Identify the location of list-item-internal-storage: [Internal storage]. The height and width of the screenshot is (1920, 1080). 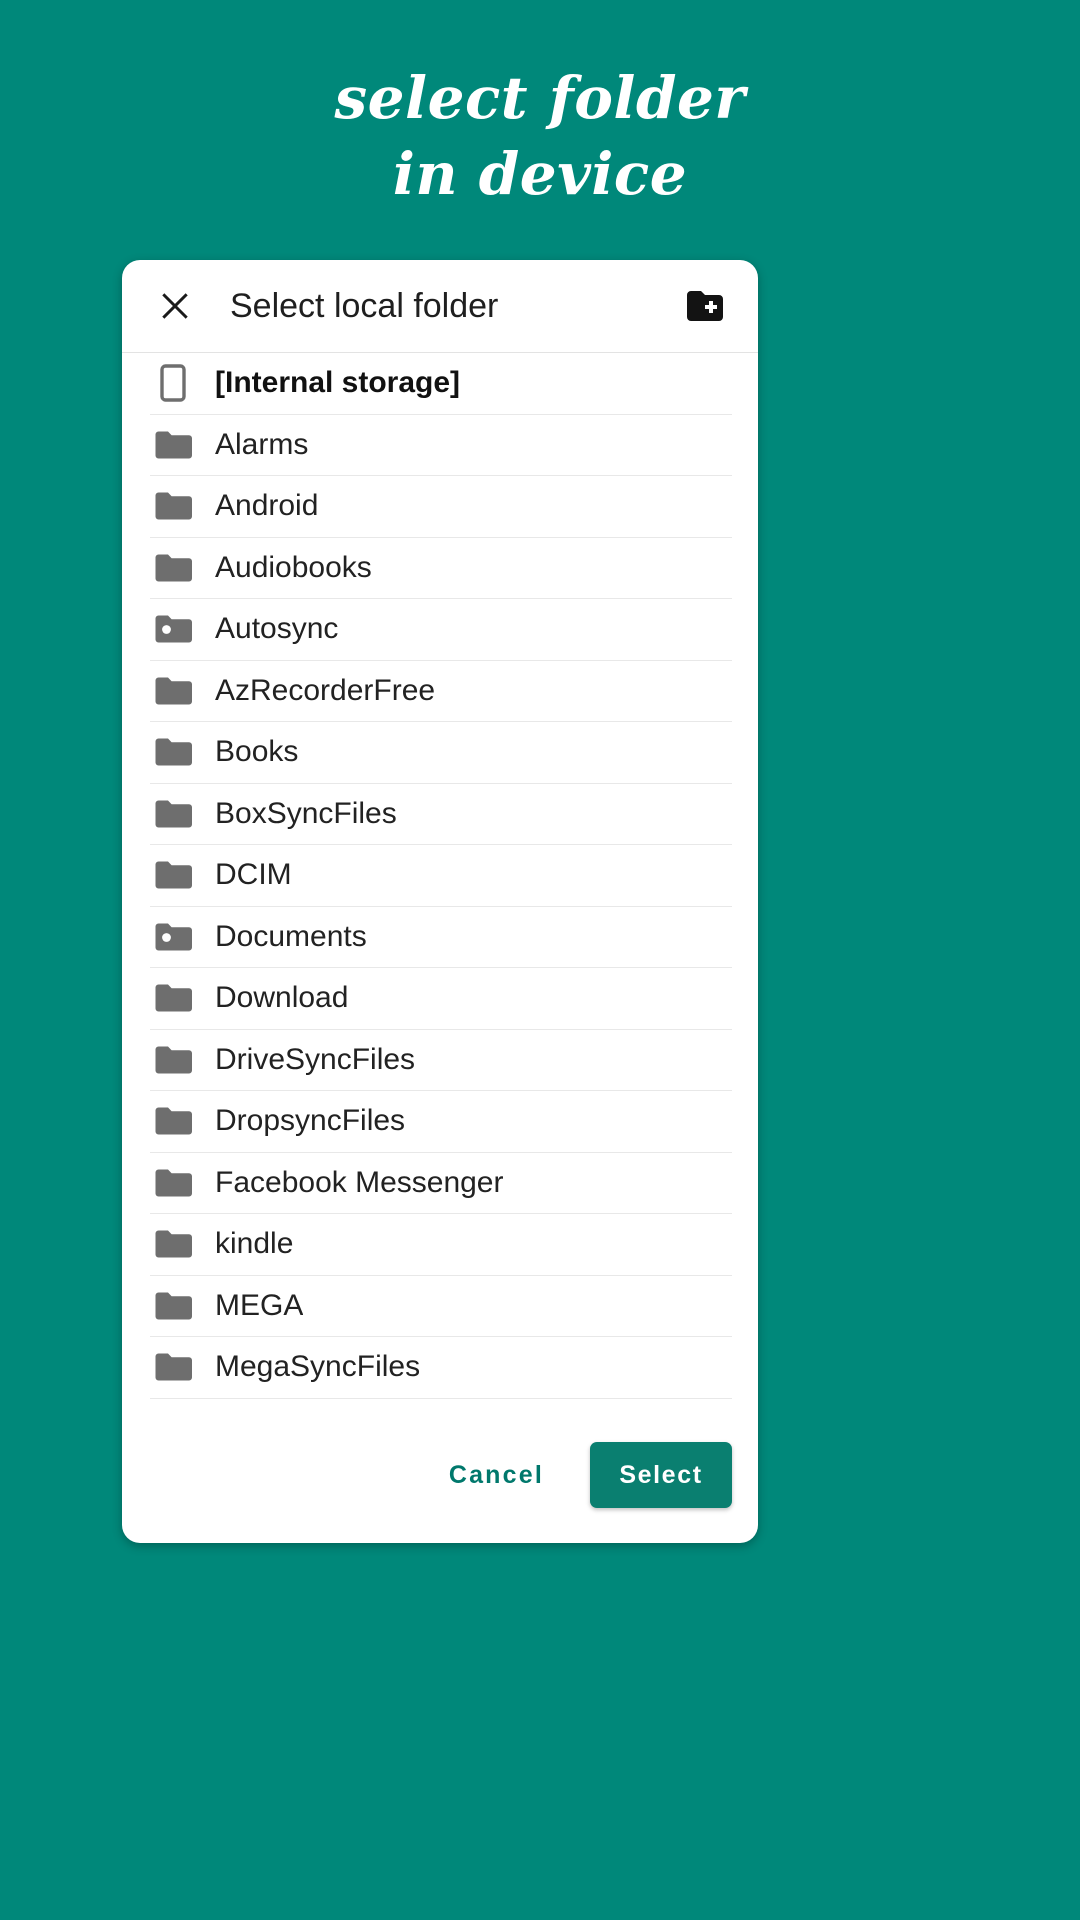
(441, 384).